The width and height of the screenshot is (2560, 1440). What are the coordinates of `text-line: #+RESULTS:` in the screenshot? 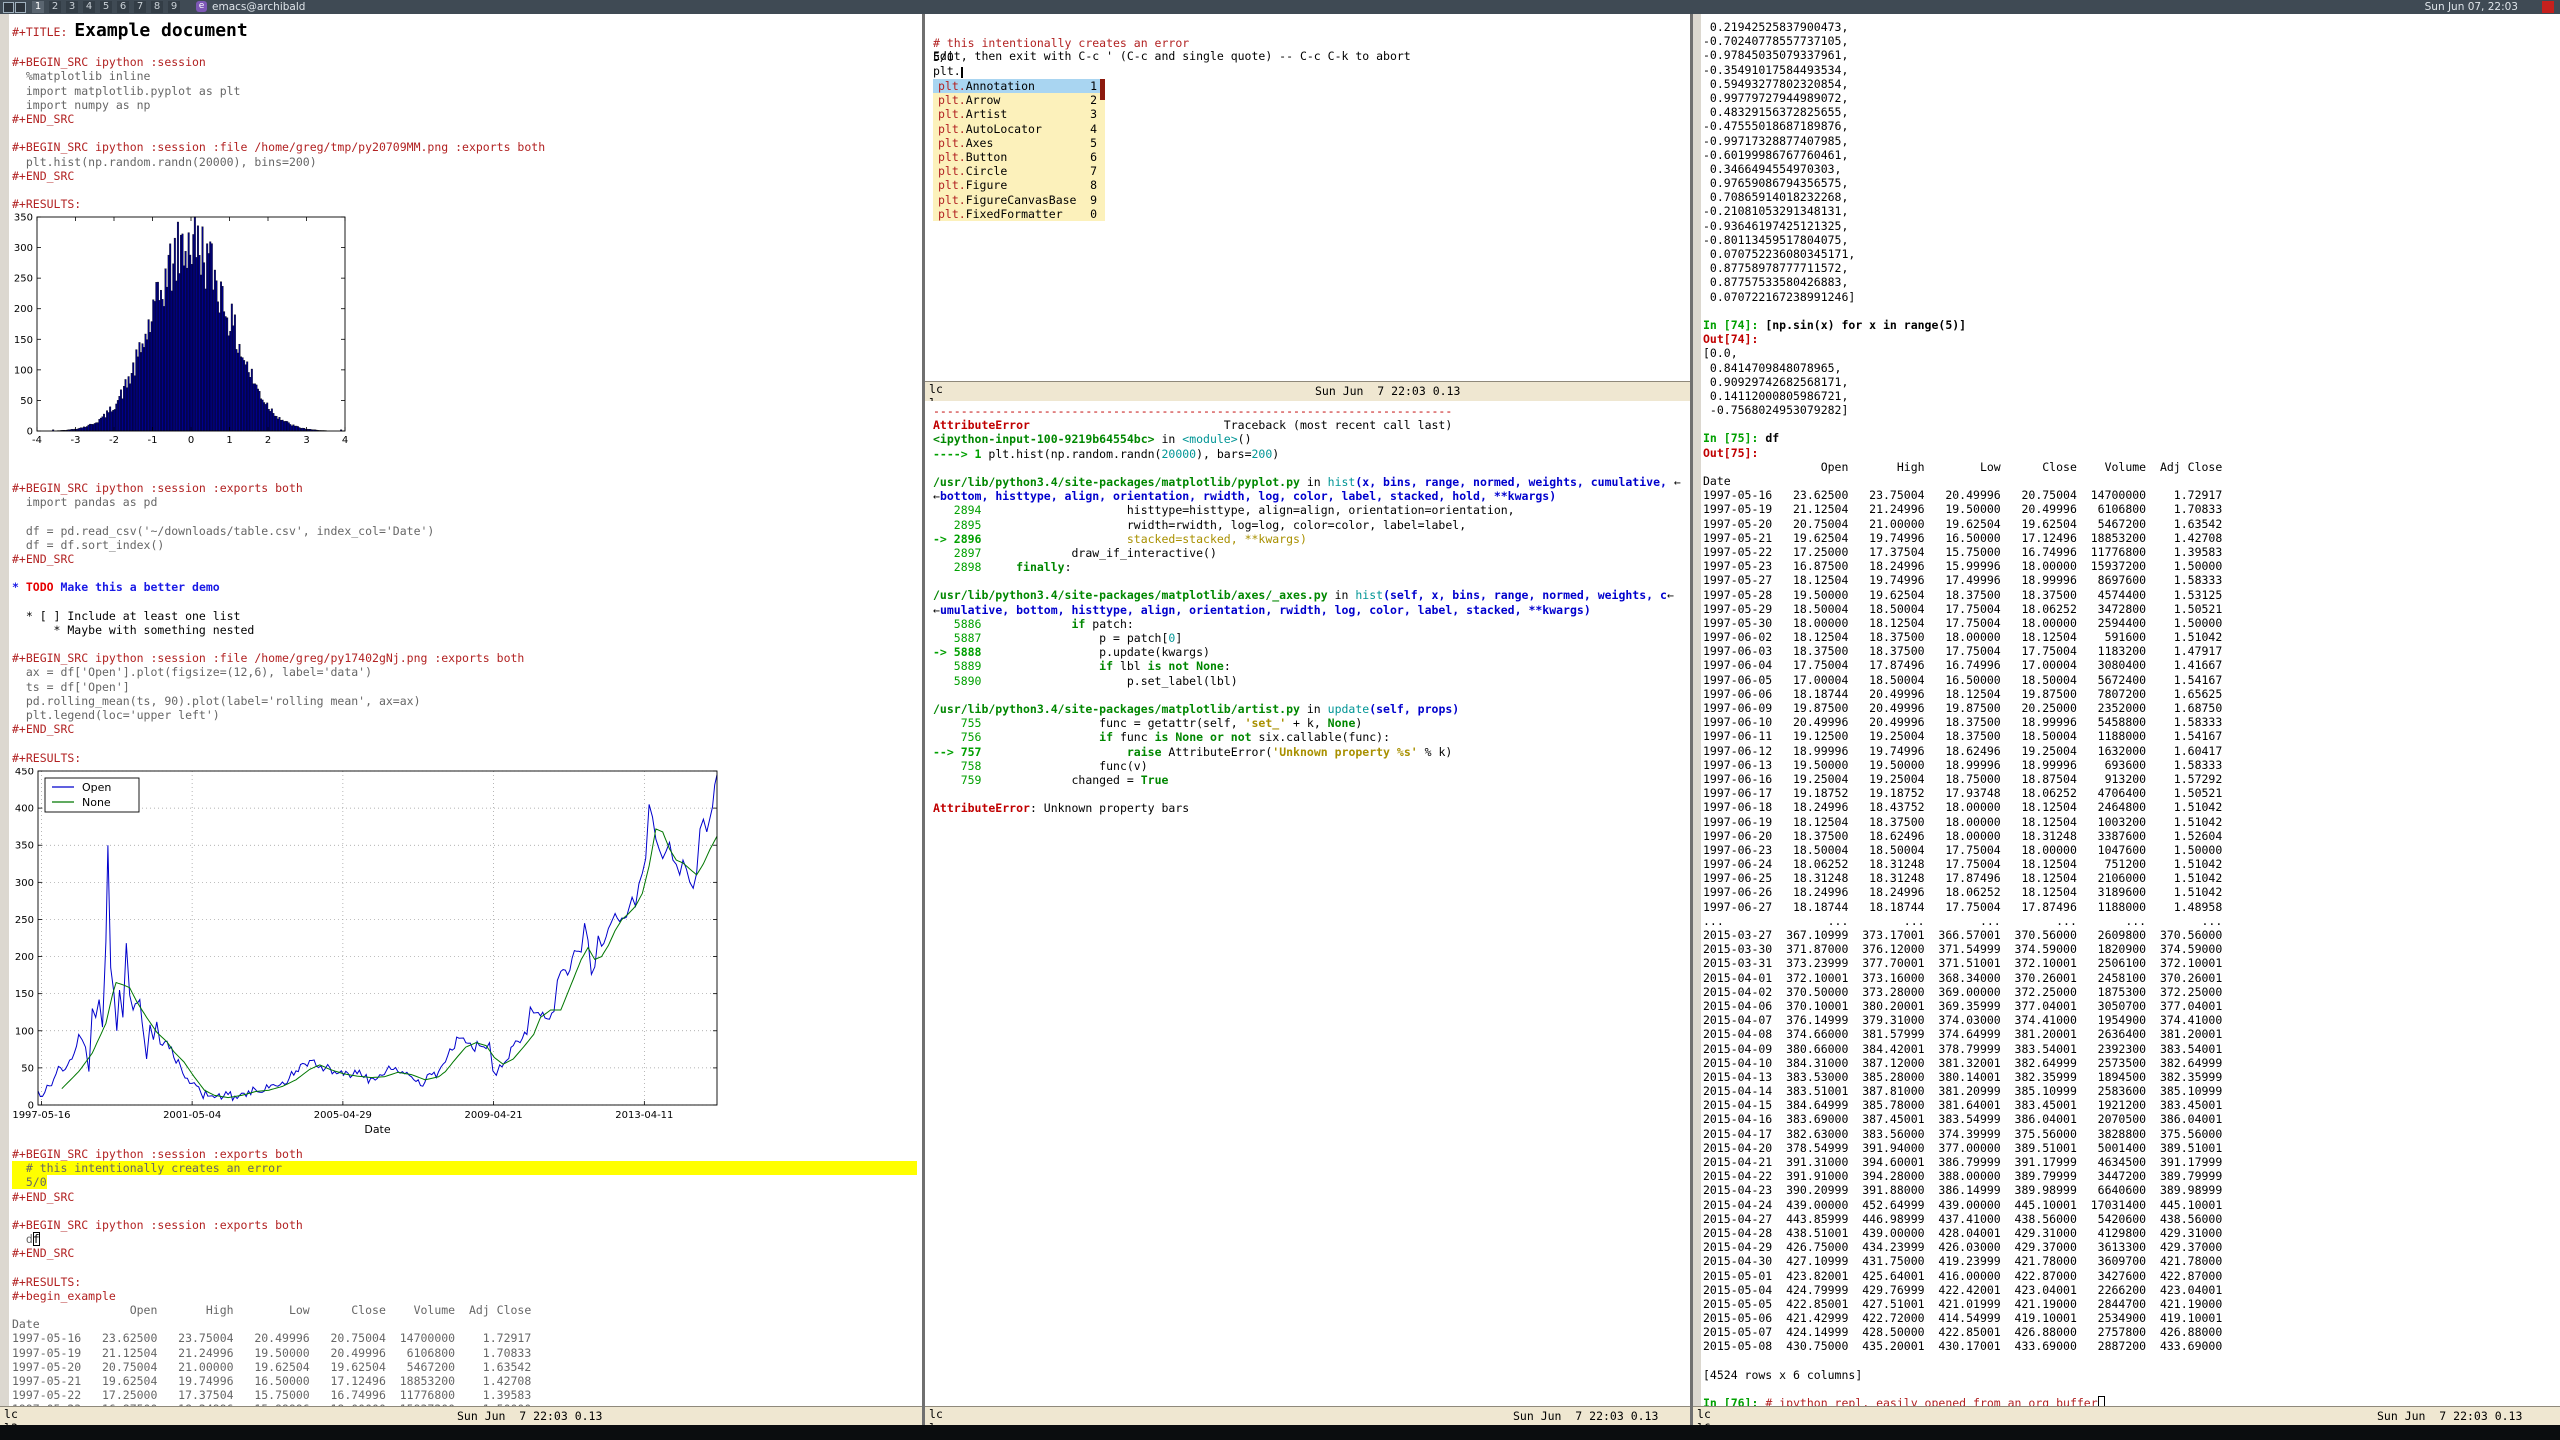 It's located at (47, 757).